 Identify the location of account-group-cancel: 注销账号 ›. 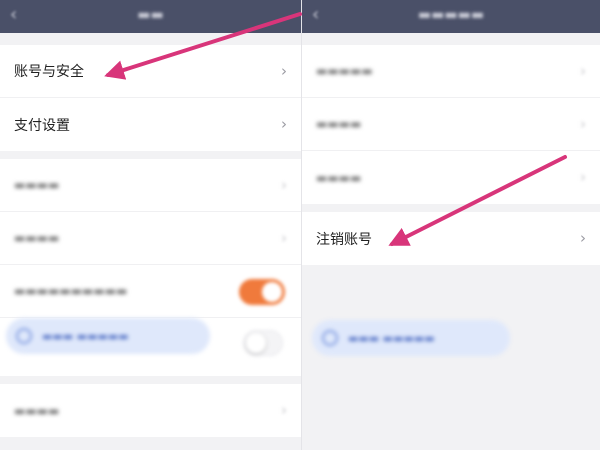
(451, 238).